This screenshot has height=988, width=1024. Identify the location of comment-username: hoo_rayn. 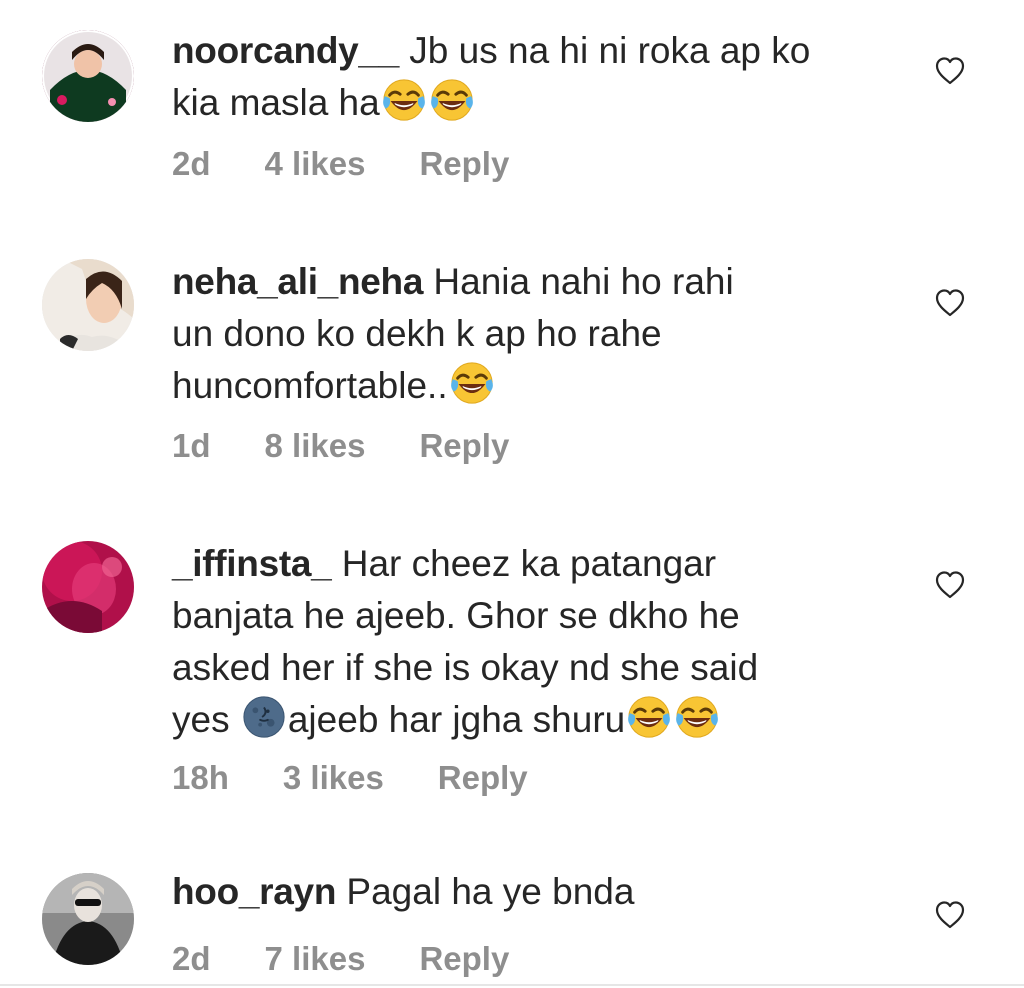
(254, 891).